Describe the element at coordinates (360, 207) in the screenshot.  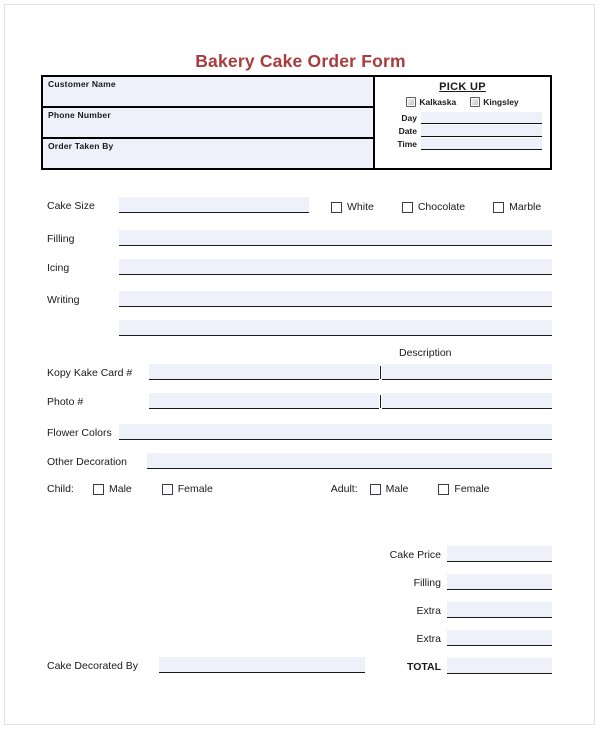
I see `flavor-option-white-label: White` at that location.